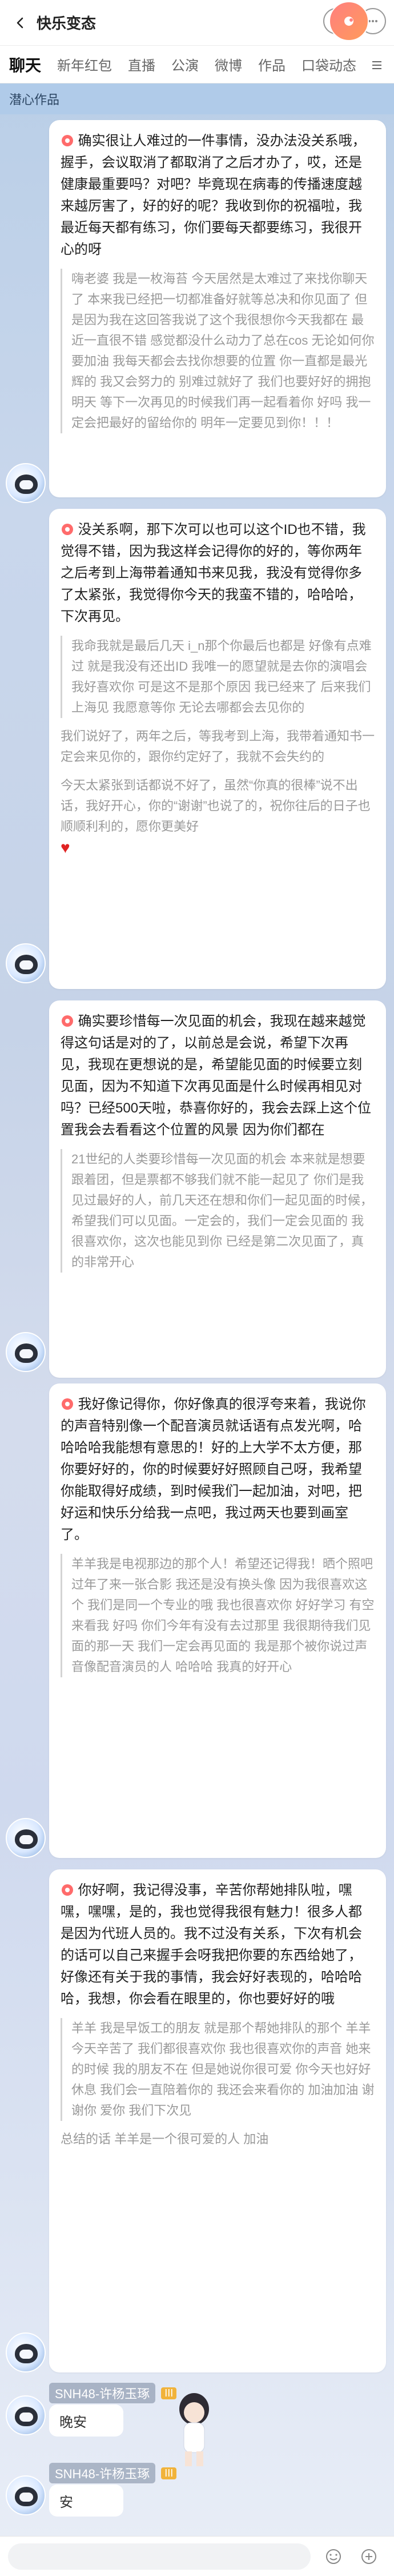  Describe the element at coordinates (228, 64) in the screenshot. I see `tab-weibo: 微博` at that location.